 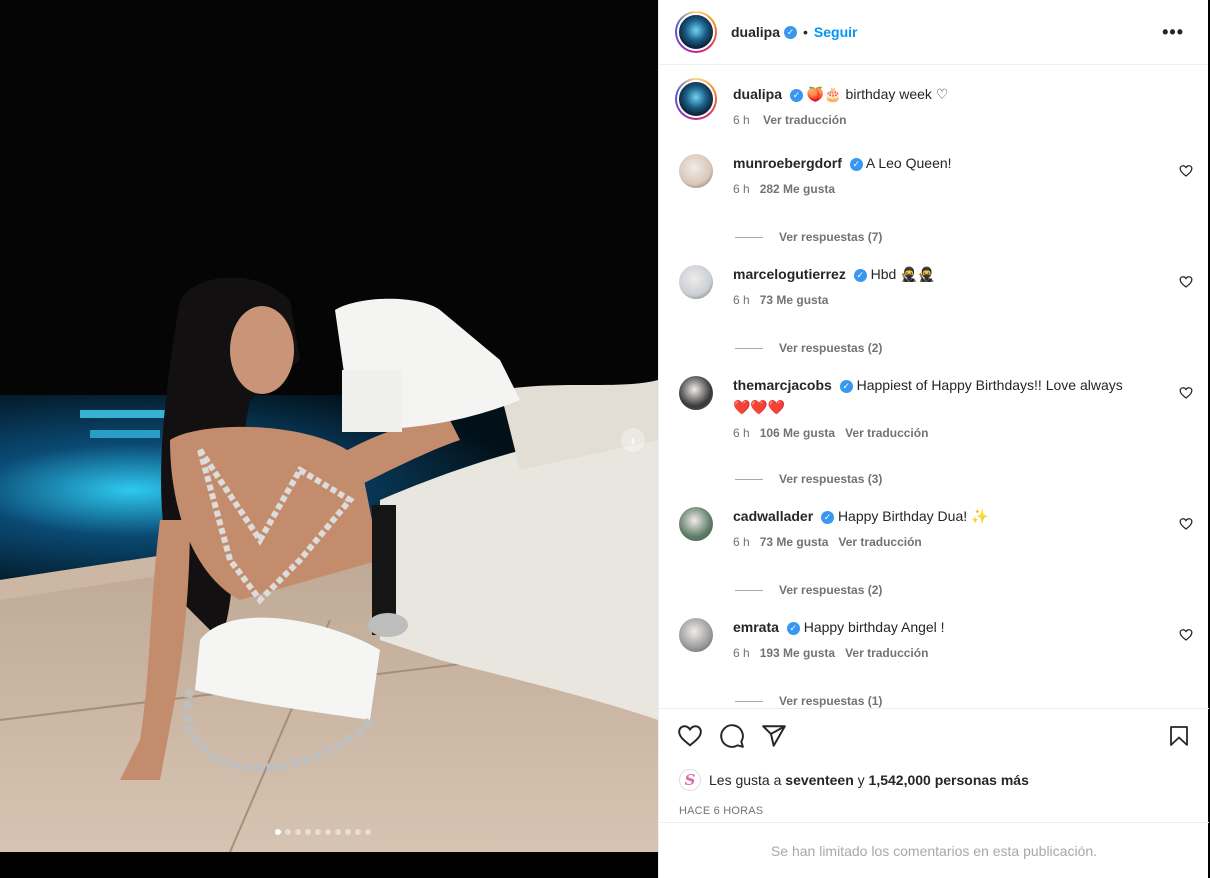 What do you see at coordinates (949, 780) in the screenshot?
I see `likes-count: 1,542,000 personas más` at bounding box center [949, 780].